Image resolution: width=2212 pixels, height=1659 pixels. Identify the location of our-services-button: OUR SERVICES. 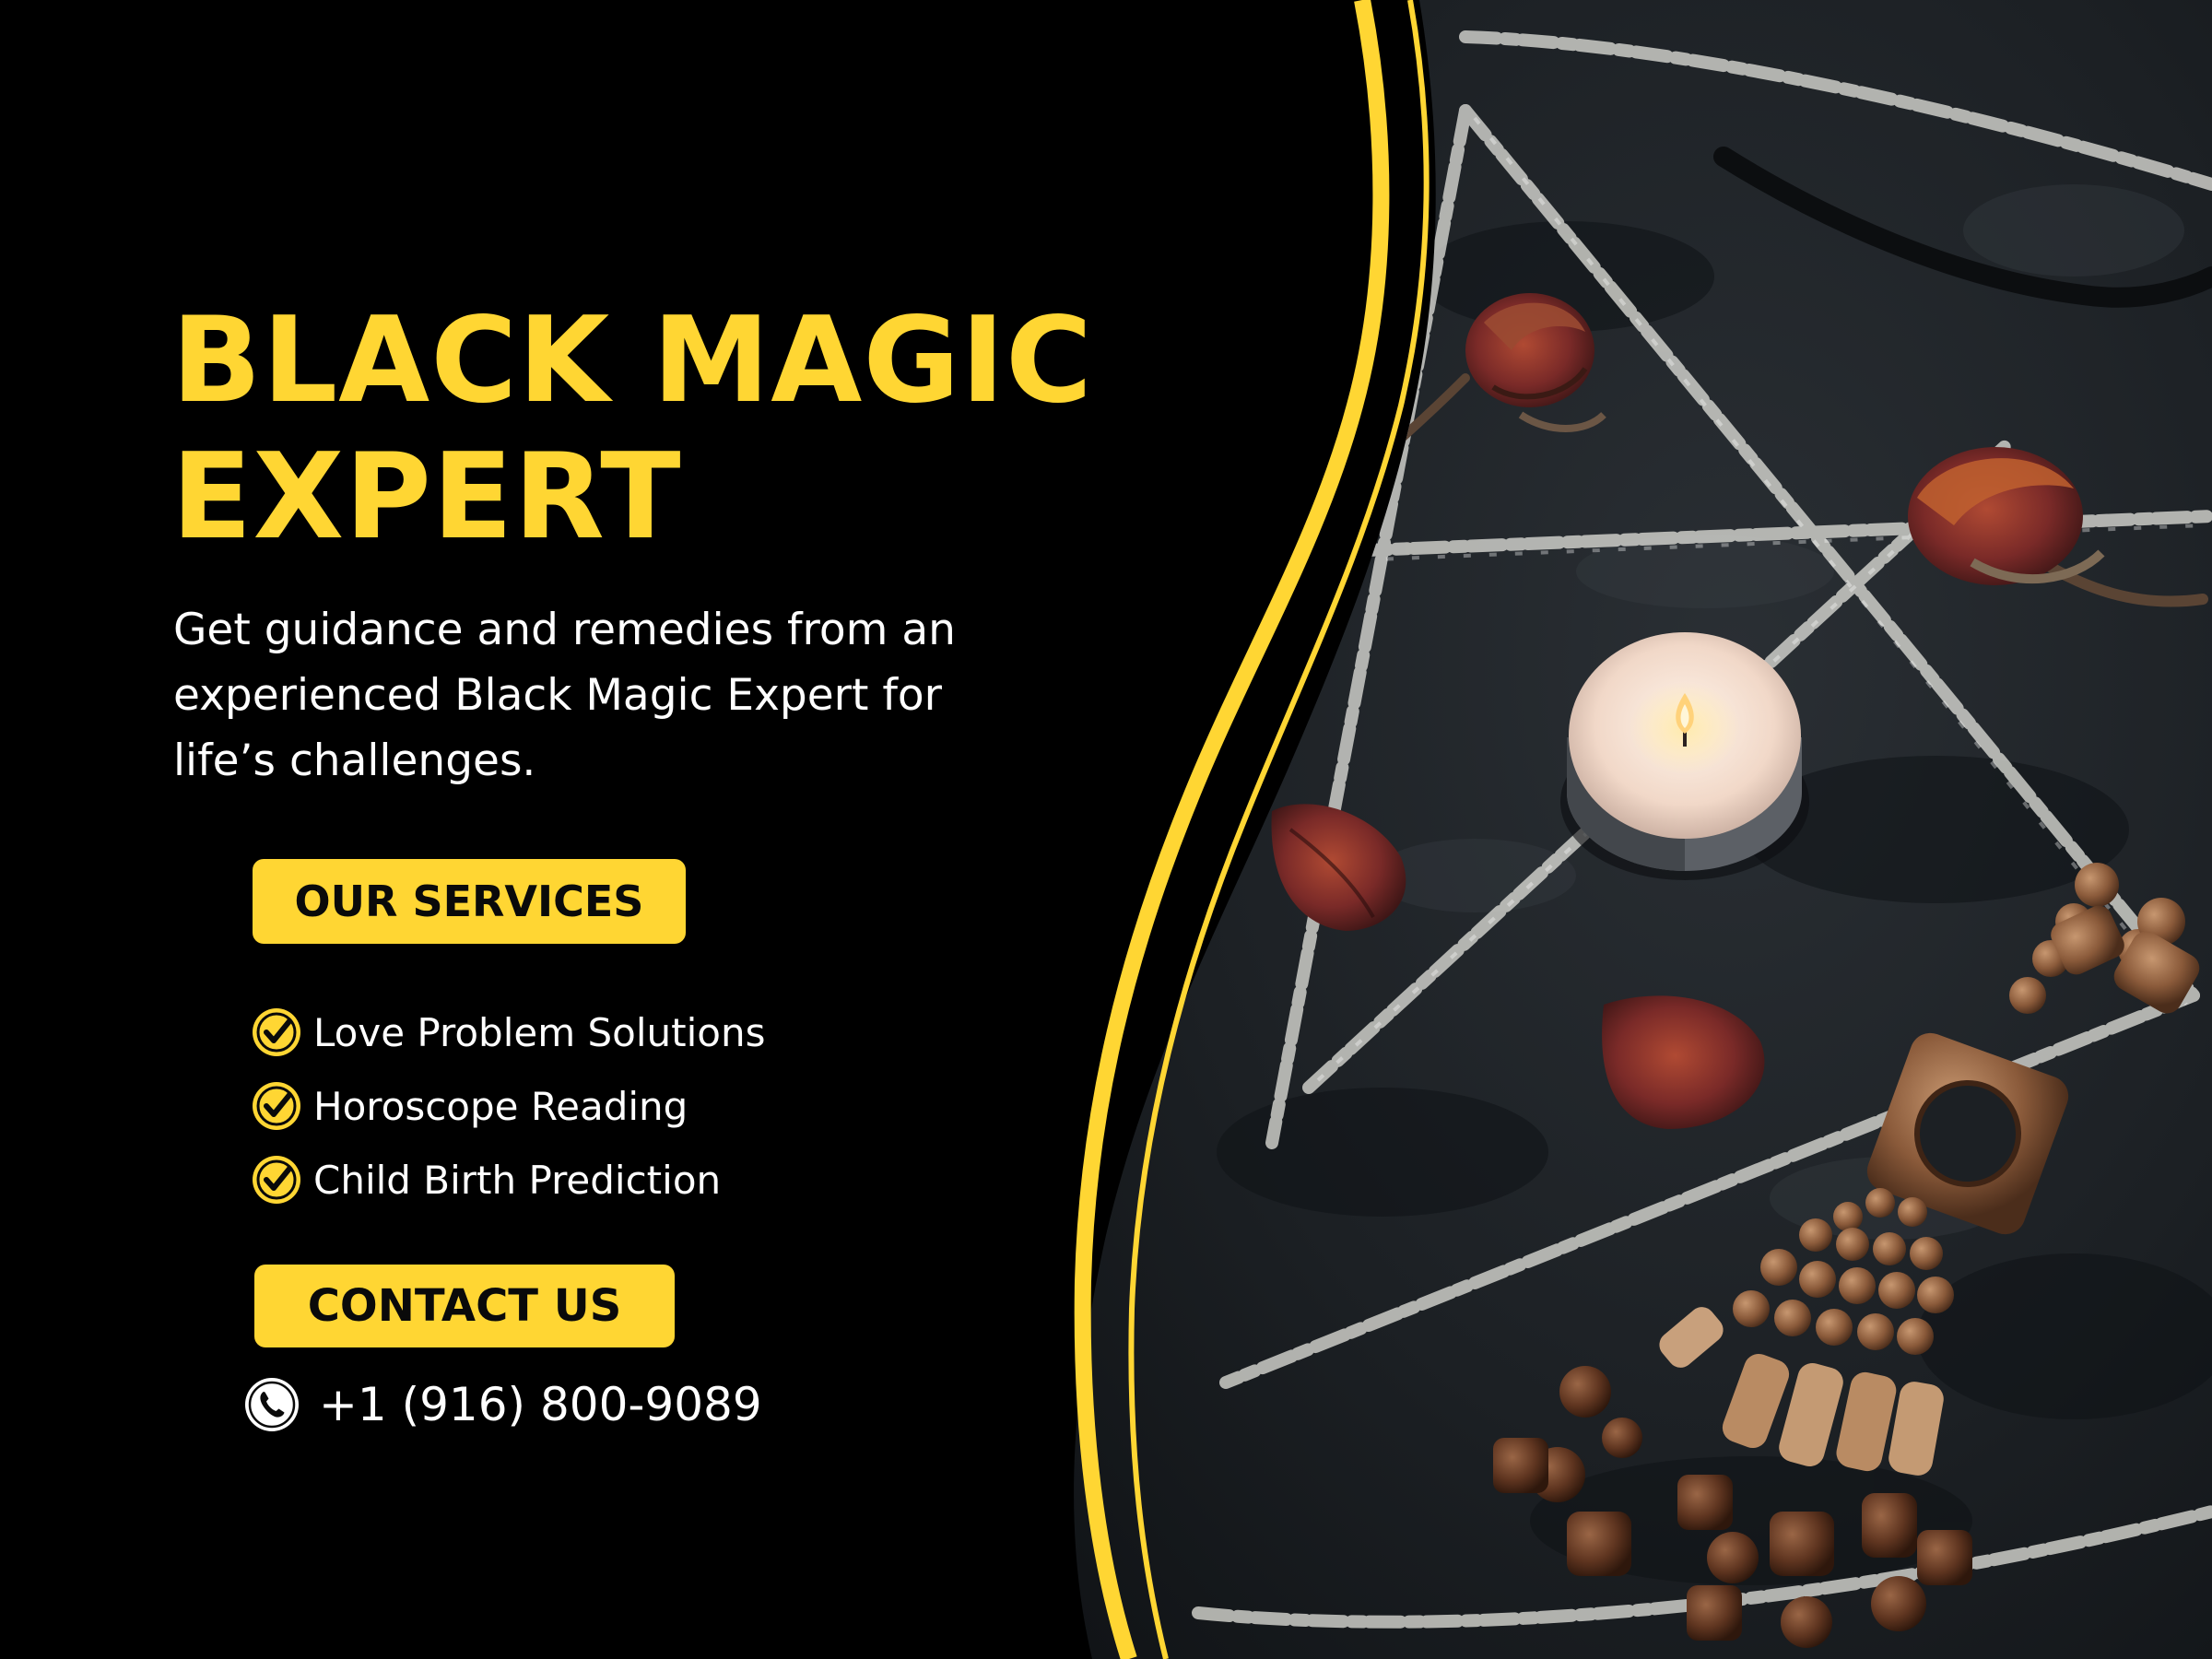
(469, 901).